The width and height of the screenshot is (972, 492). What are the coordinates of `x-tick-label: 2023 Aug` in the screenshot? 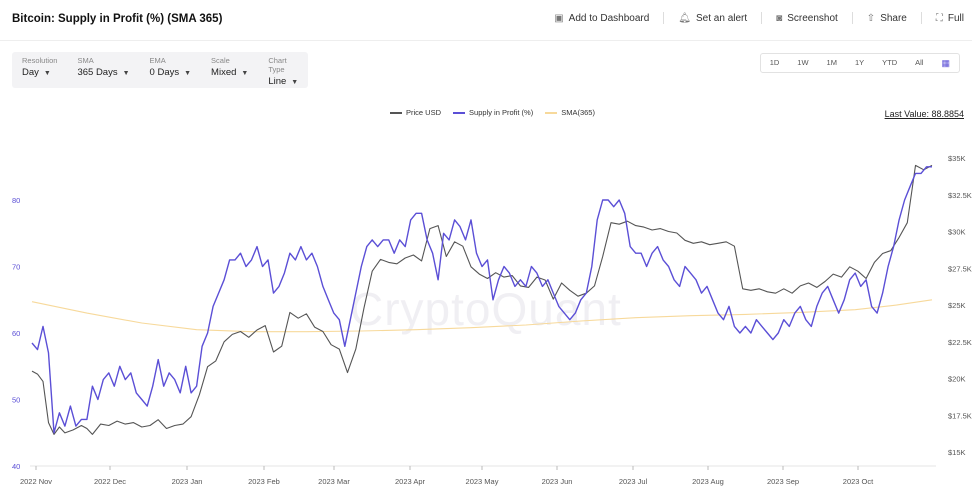 It's located at (708, 481).